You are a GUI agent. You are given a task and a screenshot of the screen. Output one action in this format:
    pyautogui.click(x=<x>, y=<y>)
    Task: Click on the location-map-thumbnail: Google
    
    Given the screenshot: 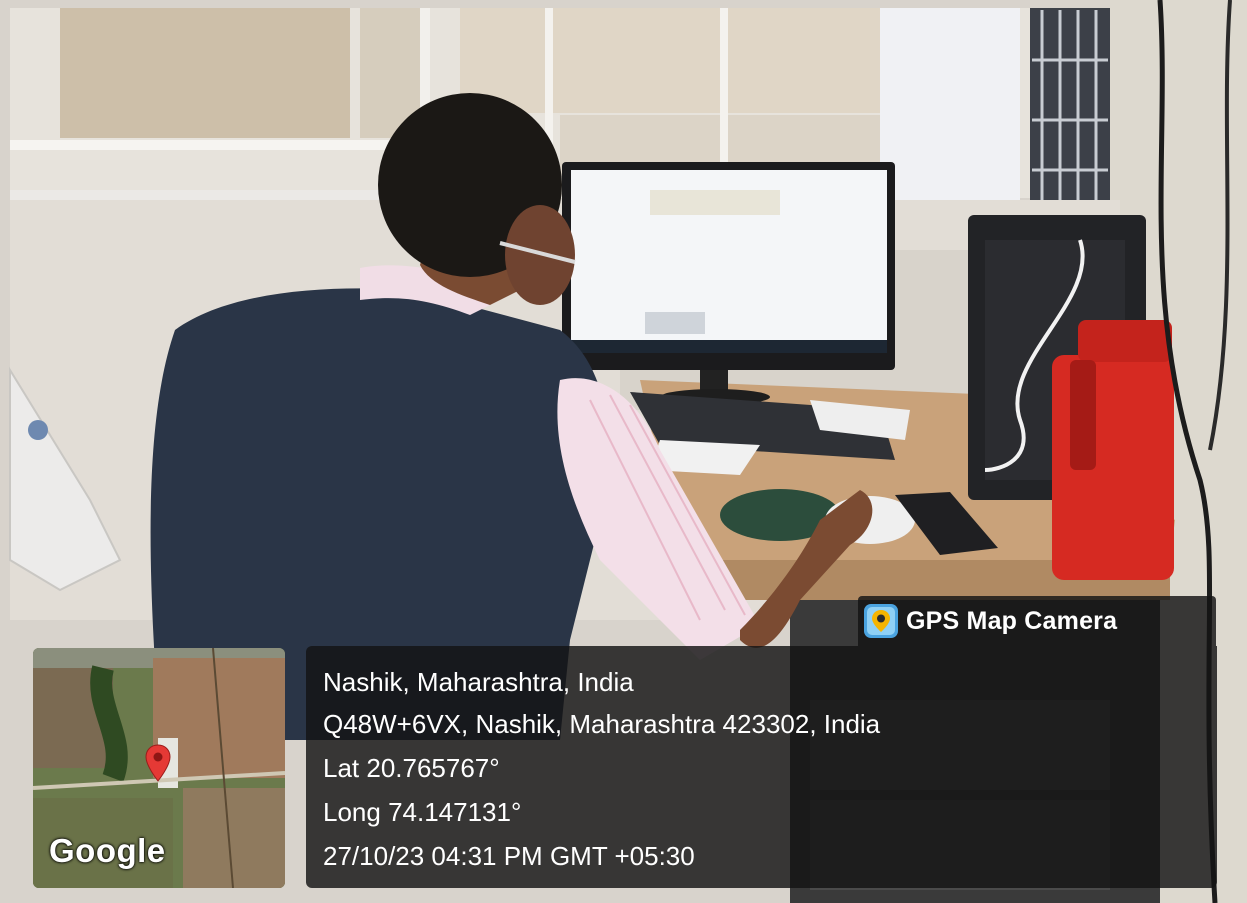 What is the action you would take?
    pyautogui.click(x=159, y=768)
    